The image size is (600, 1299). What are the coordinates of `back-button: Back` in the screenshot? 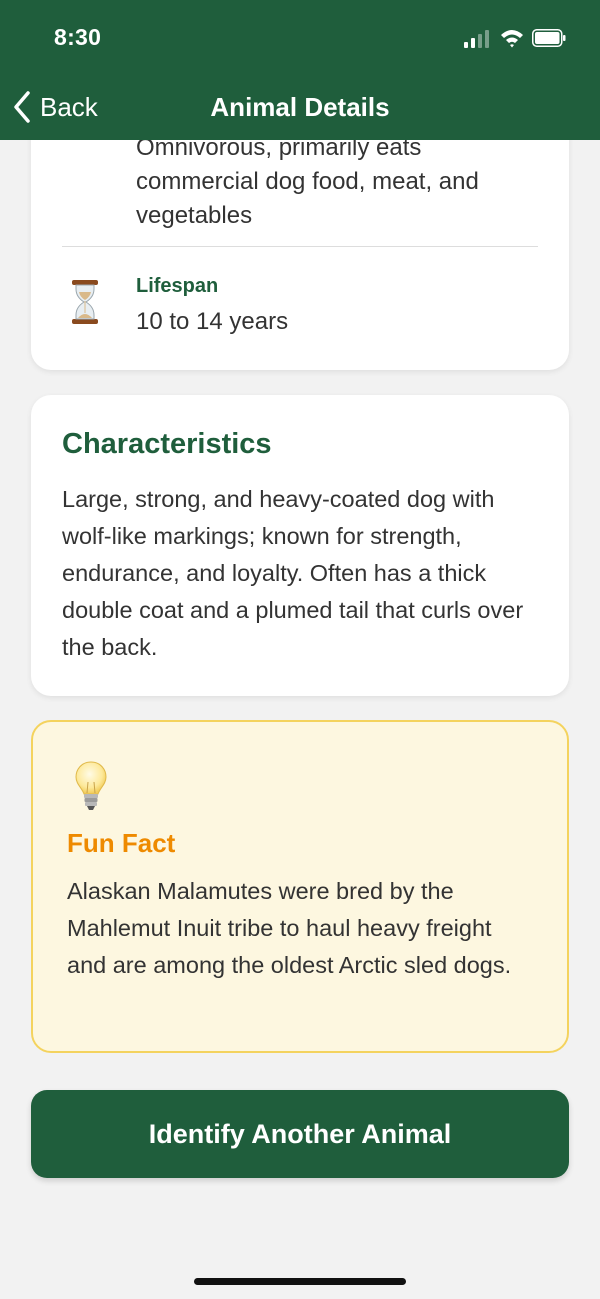 It's located at (55, 107).